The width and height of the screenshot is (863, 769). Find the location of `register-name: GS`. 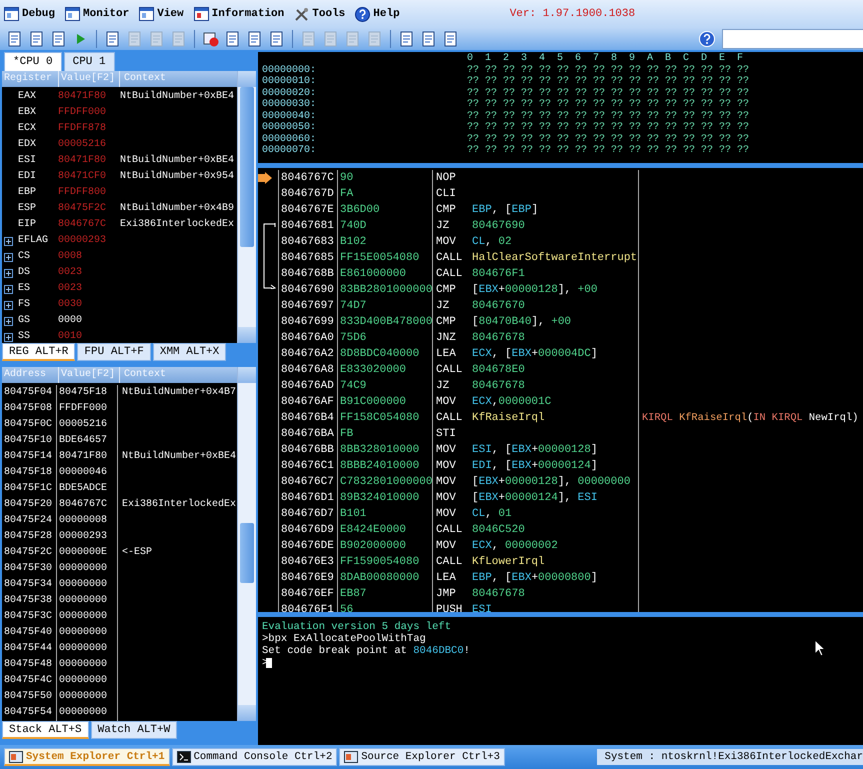

register-name: GS is located at coordinates (24, 321).